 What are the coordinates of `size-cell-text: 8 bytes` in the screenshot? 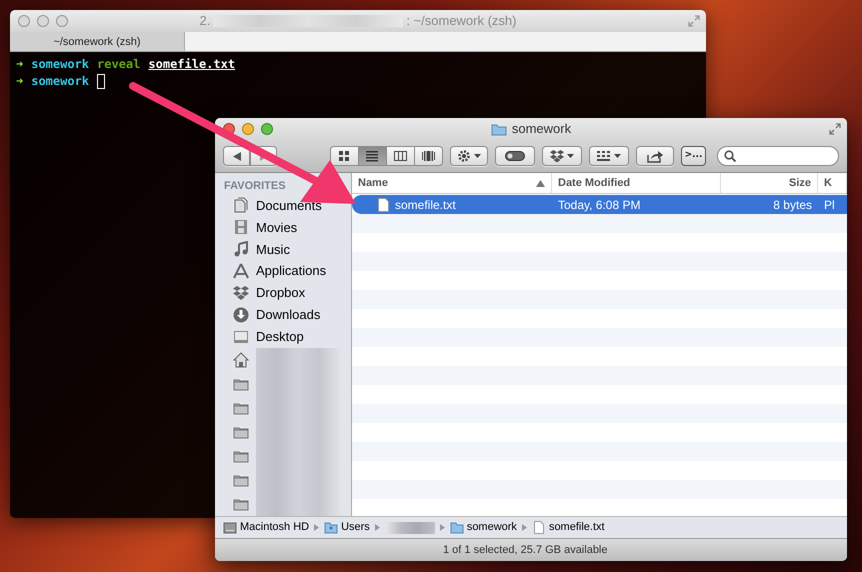 It's located at (792, 205).